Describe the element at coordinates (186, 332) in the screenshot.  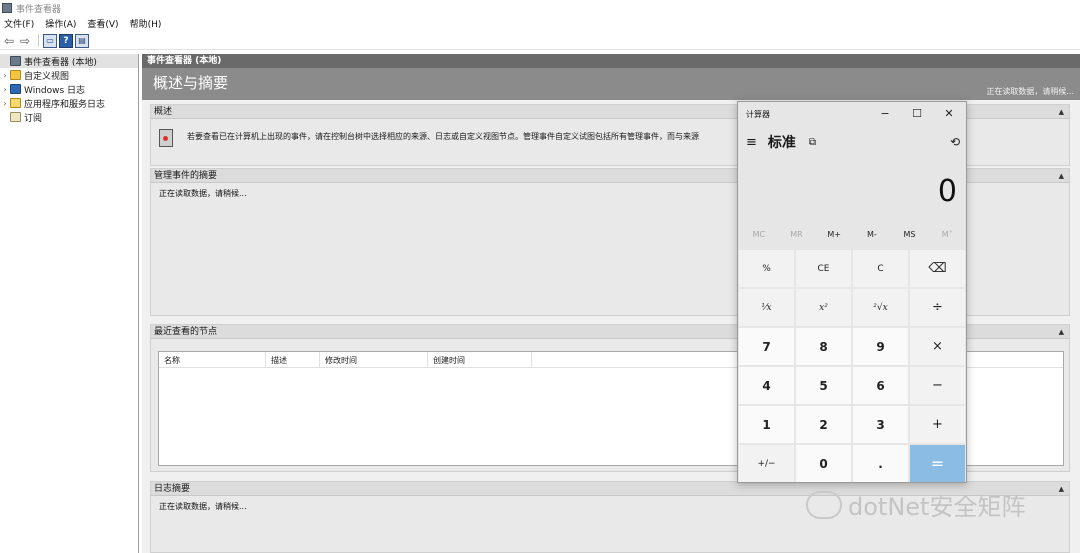
I see `section-title: 最近查看的节点` at that location.